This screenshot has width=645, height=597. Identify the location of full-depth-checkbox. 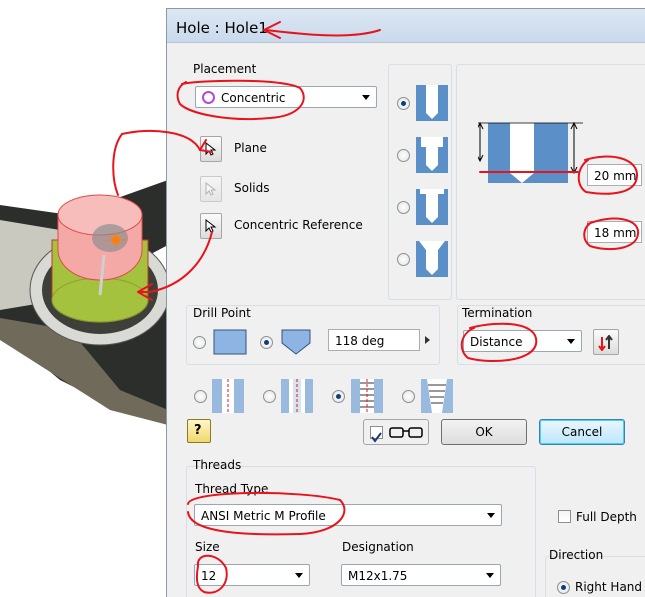
(564, 516).